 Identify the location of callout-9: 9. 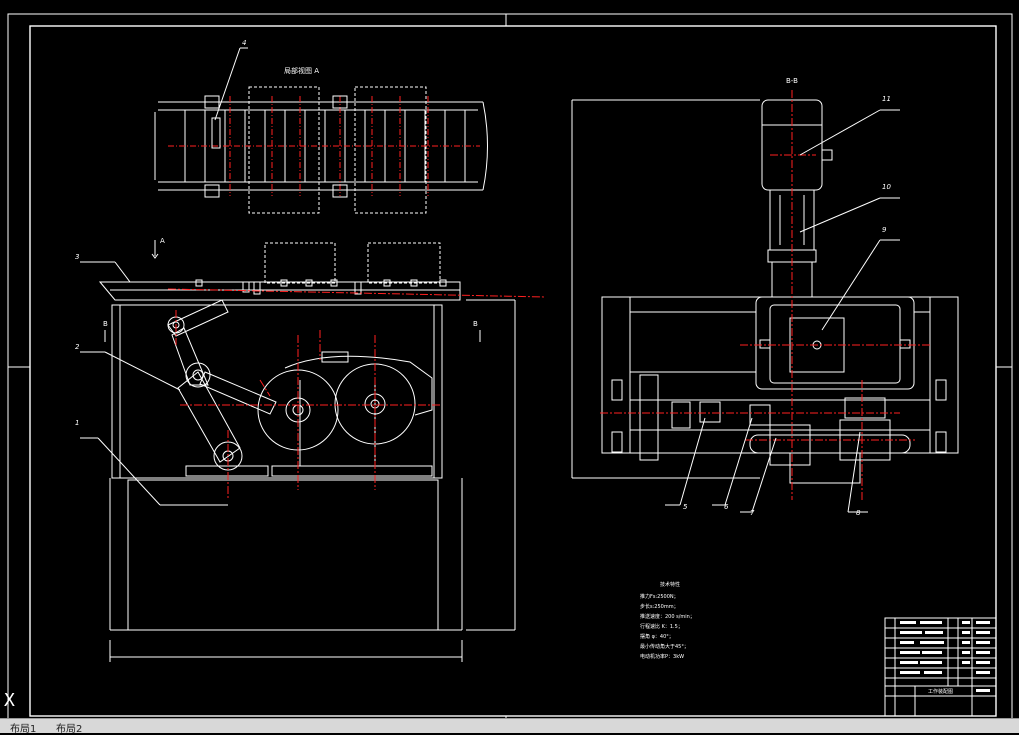
(884, 230).